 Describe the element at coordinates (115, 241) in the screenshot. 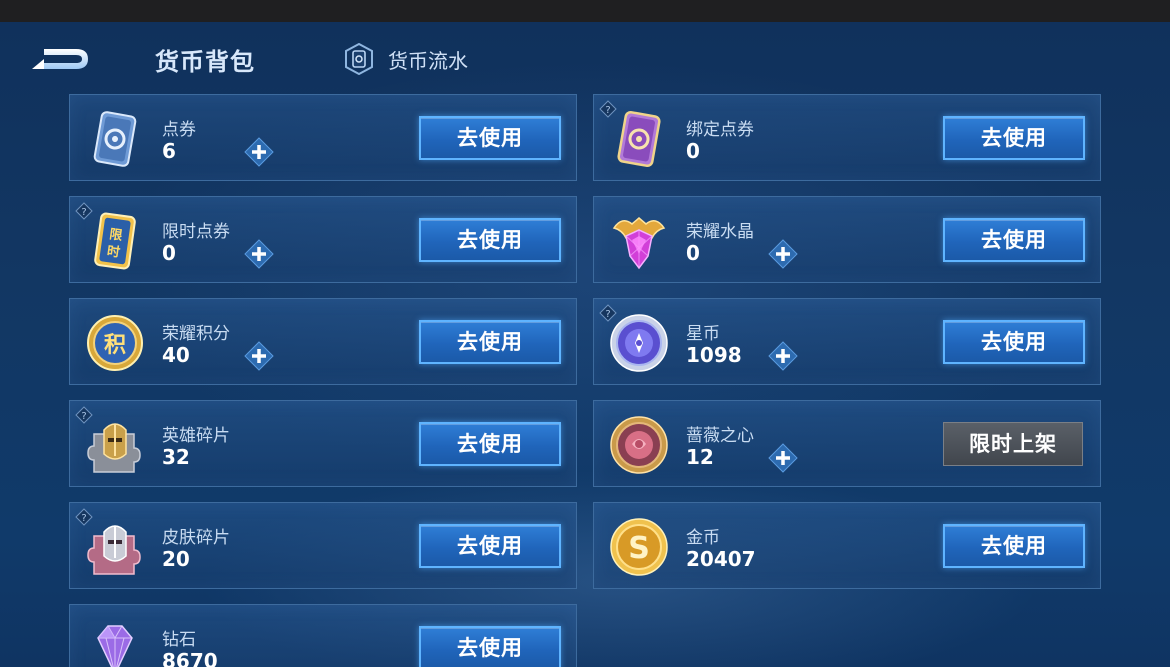

I see `limited-coupon-icon: 限 时` at that location.